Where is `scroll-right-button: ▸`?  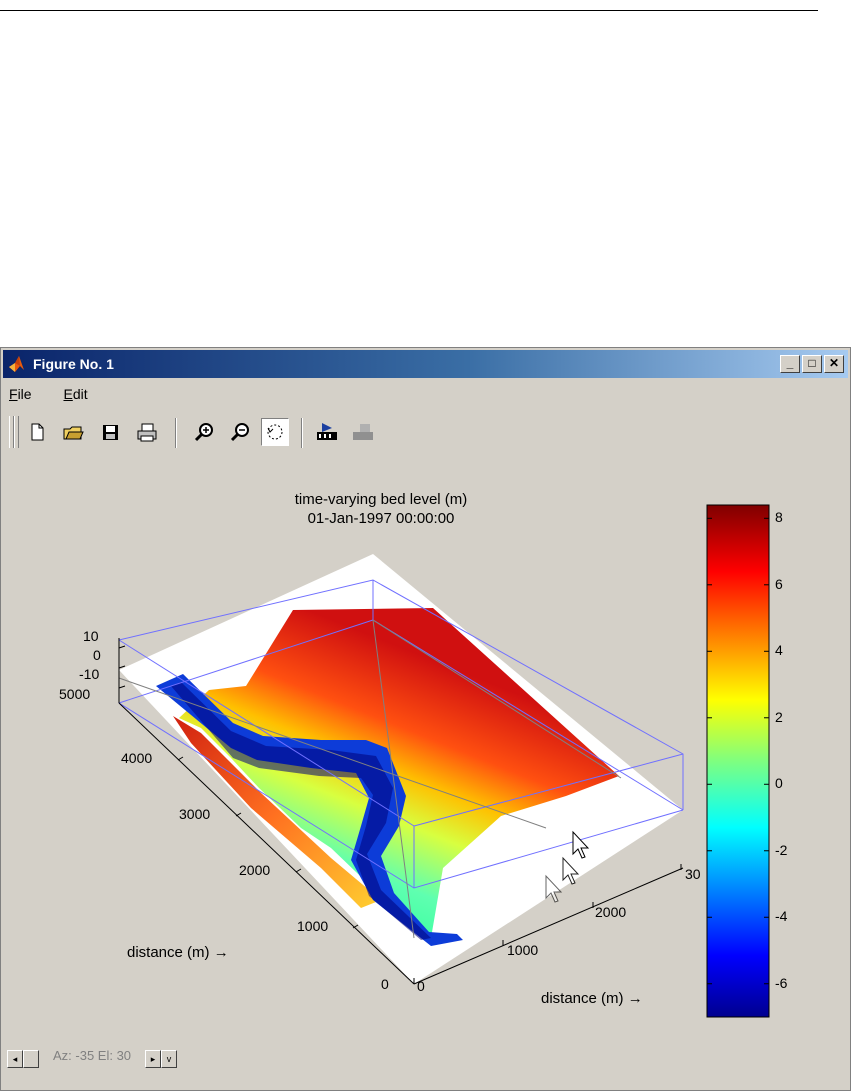 scroll-right-button: ▸ is located at coordinates (153, 1059).